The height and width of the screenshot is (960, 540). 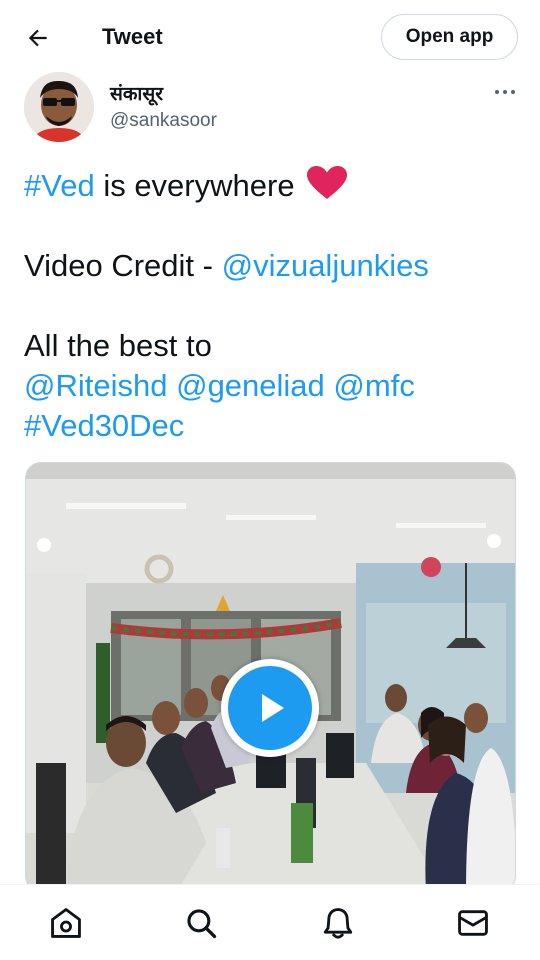 What do you see at coordinates (104, 425) in the screenshot?
I see `hashtag-ved30dec: #Ved30Dec` at bounding box center [104, 425].